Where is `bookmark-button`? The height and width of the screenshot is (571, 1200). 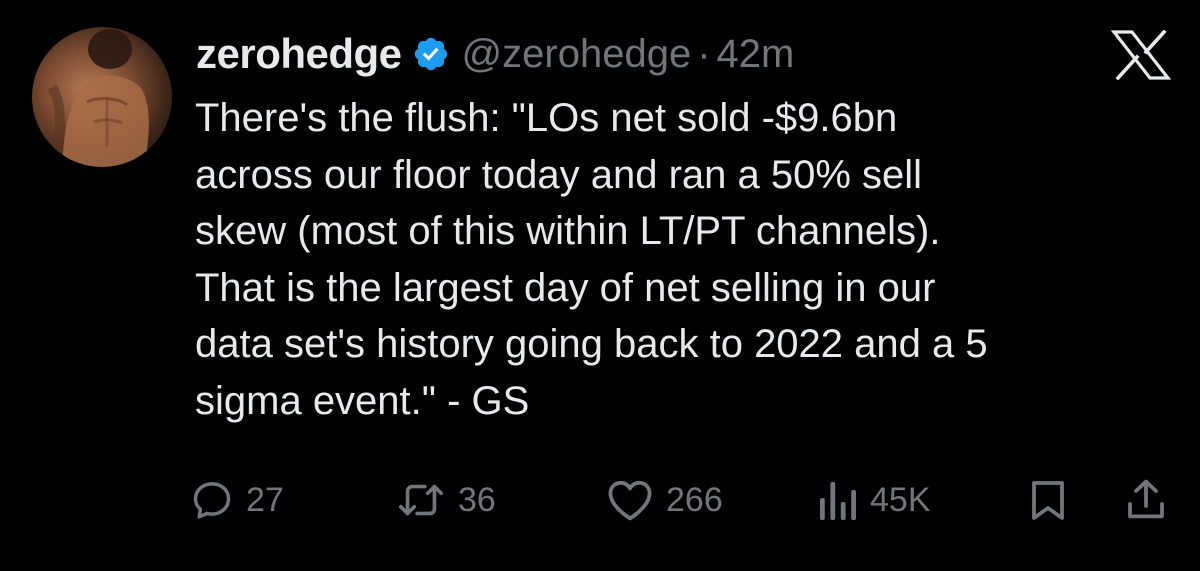
bookmark-button is located at coordinates (1048, 500).